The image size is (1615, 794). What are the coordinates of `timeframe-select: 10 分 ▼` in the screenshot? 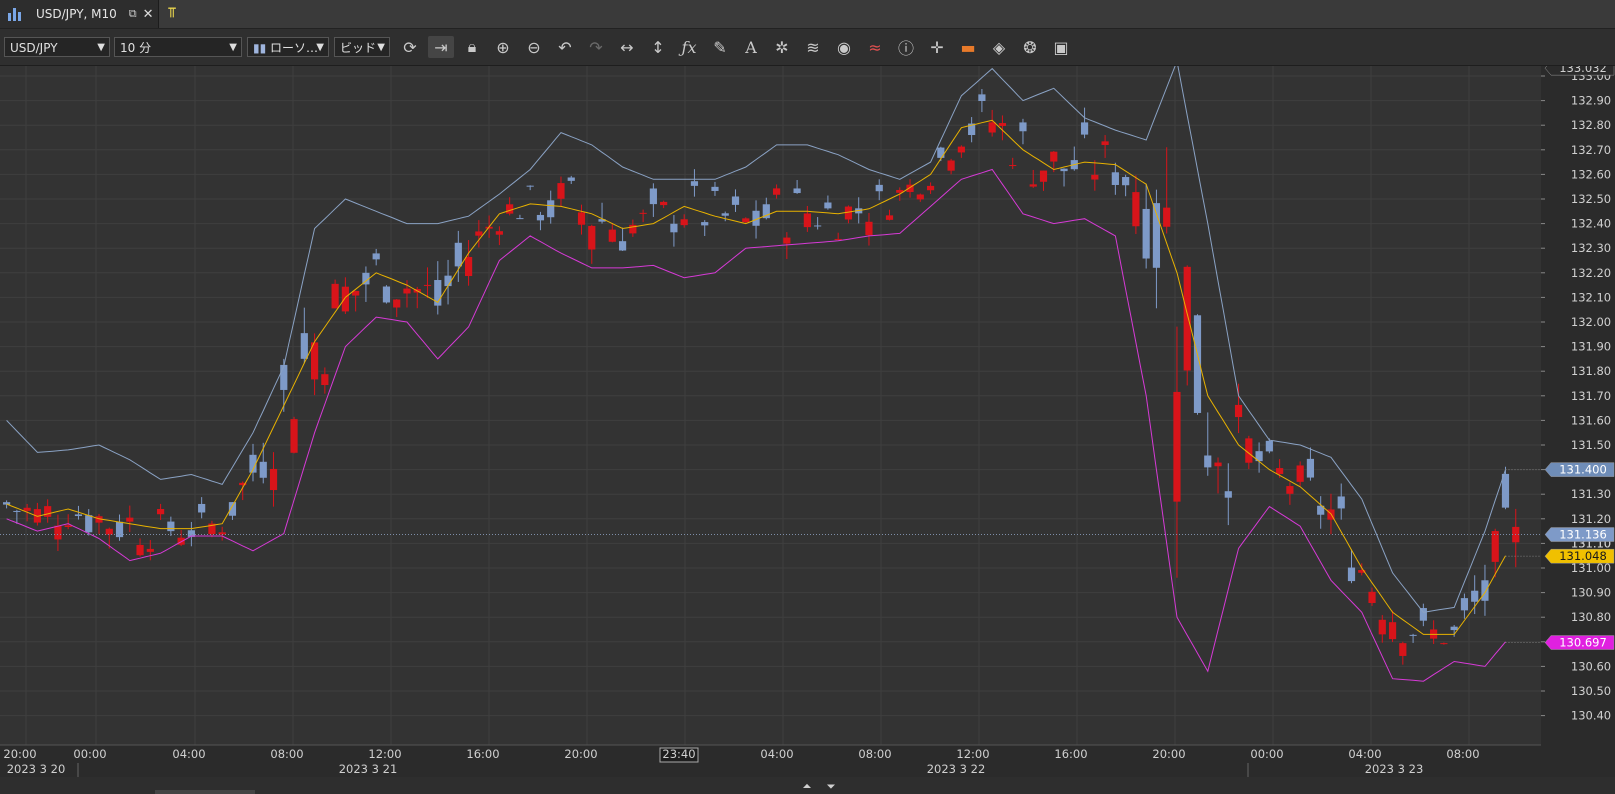 It's located at (178, 47).